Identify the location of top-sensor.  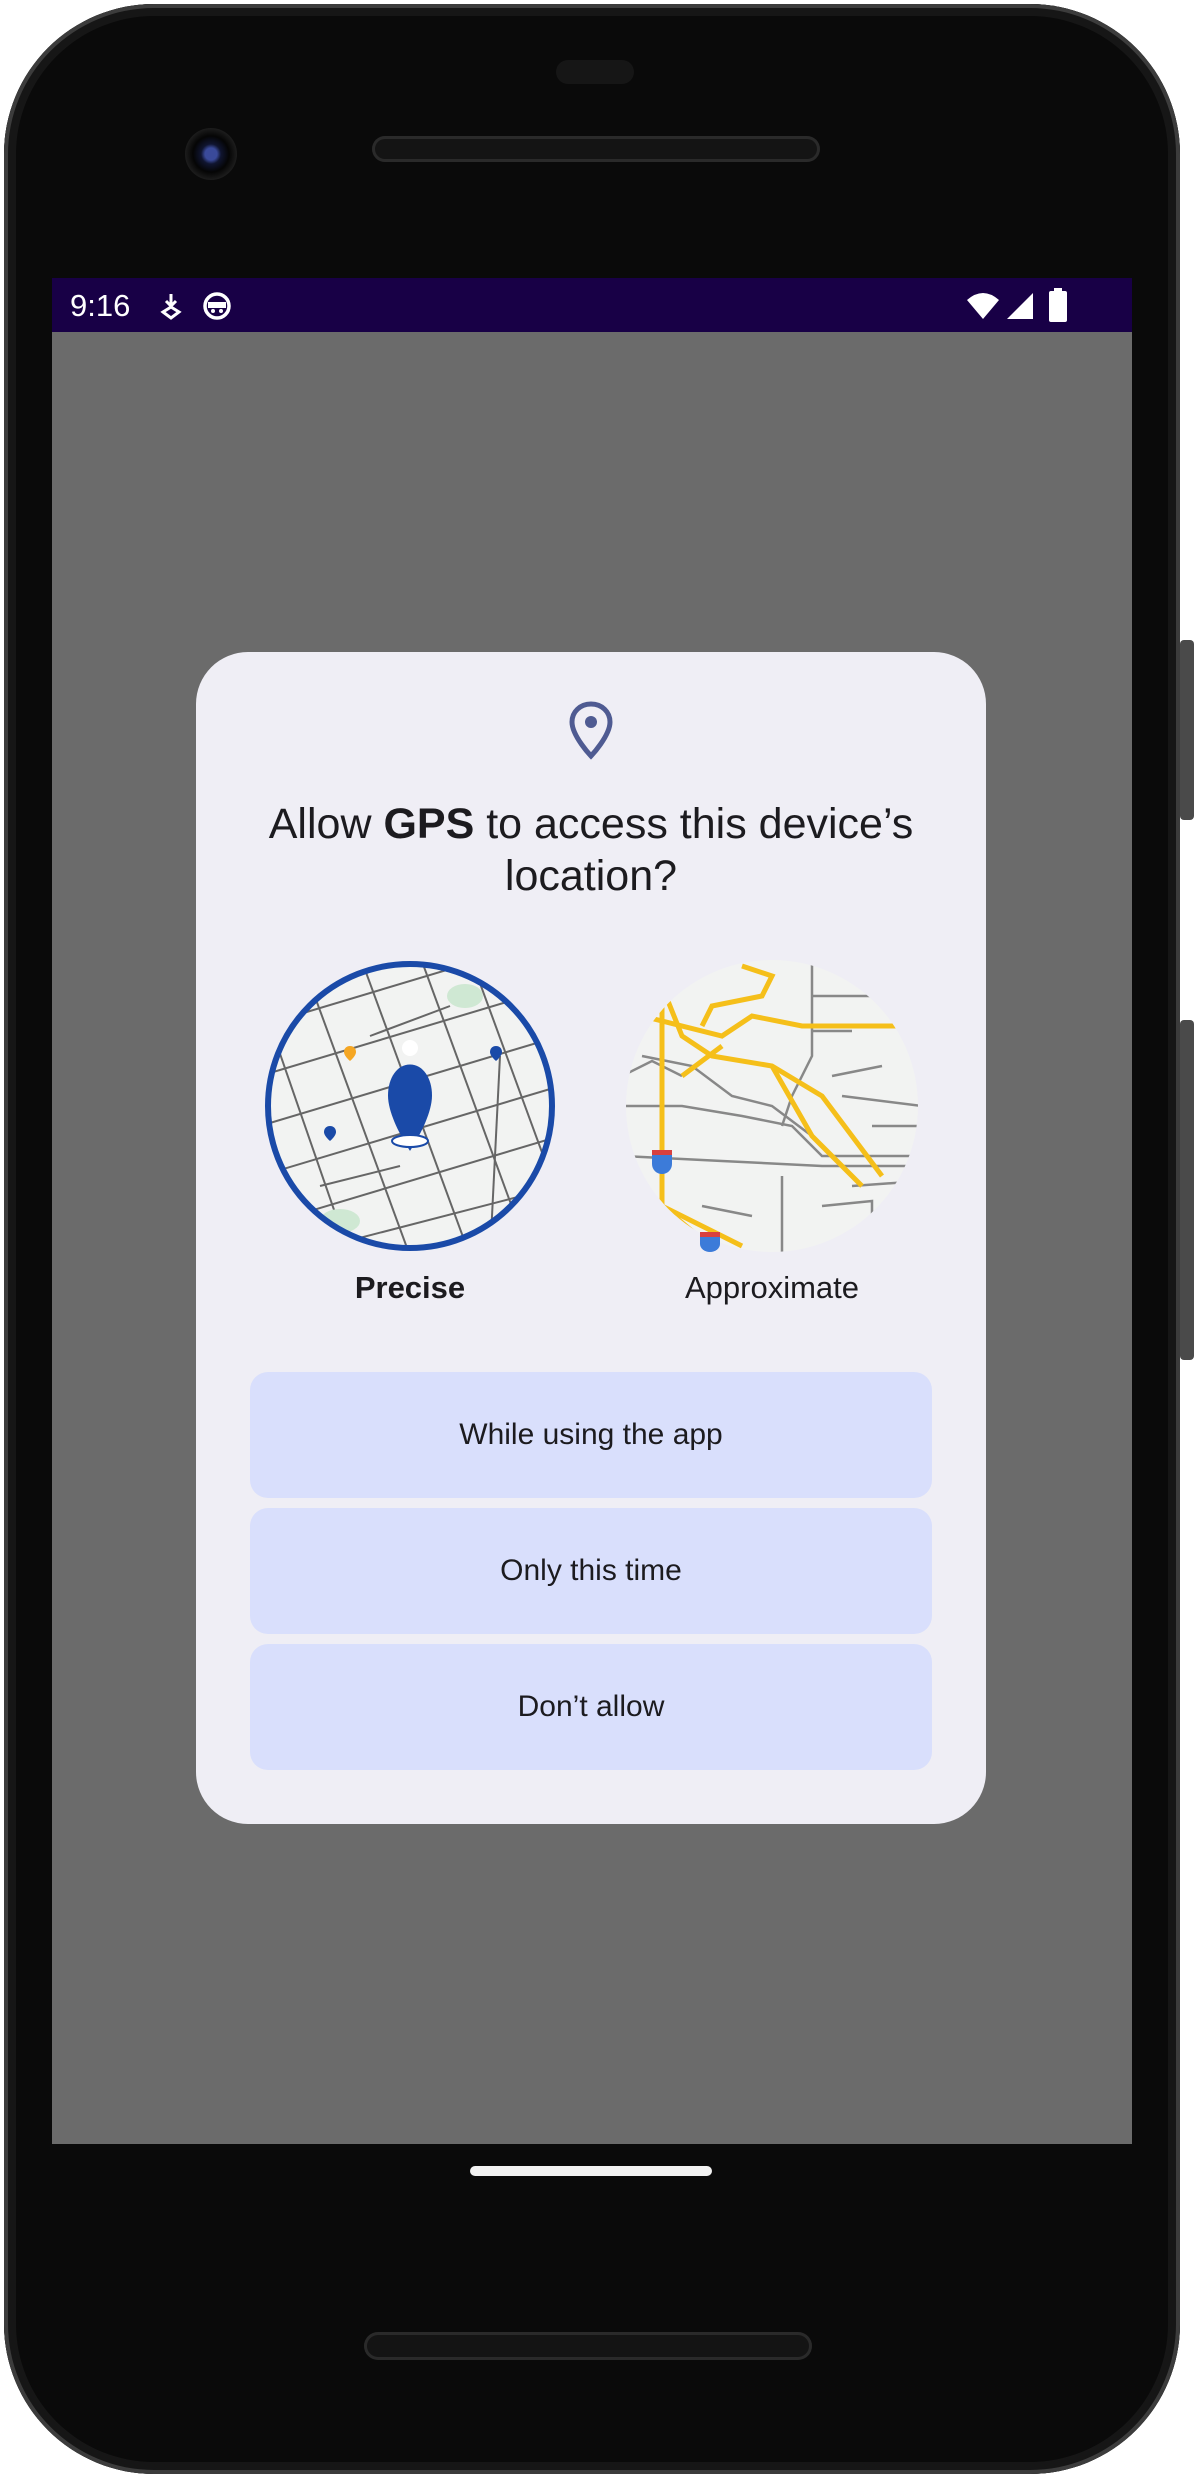
(595, 72).